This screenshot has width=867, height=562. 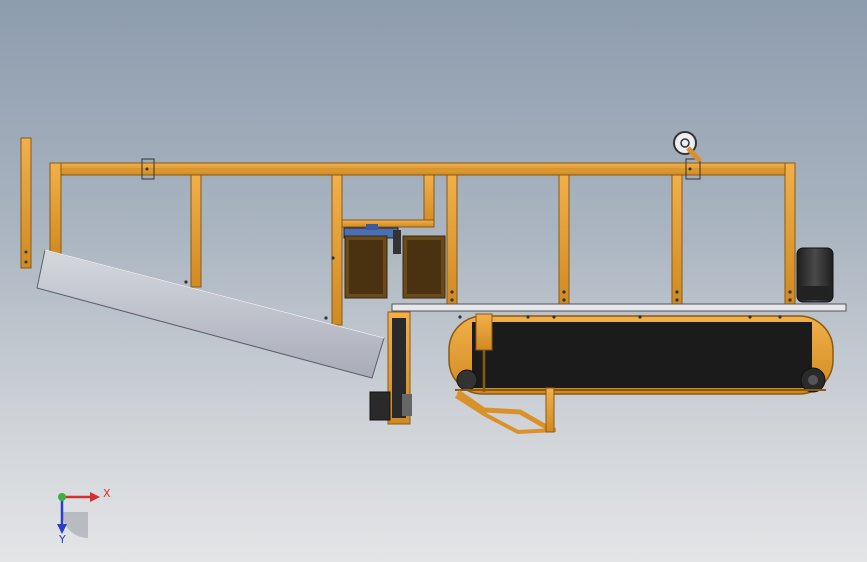 I want to click on drive-column, so click(x=390, y=368).